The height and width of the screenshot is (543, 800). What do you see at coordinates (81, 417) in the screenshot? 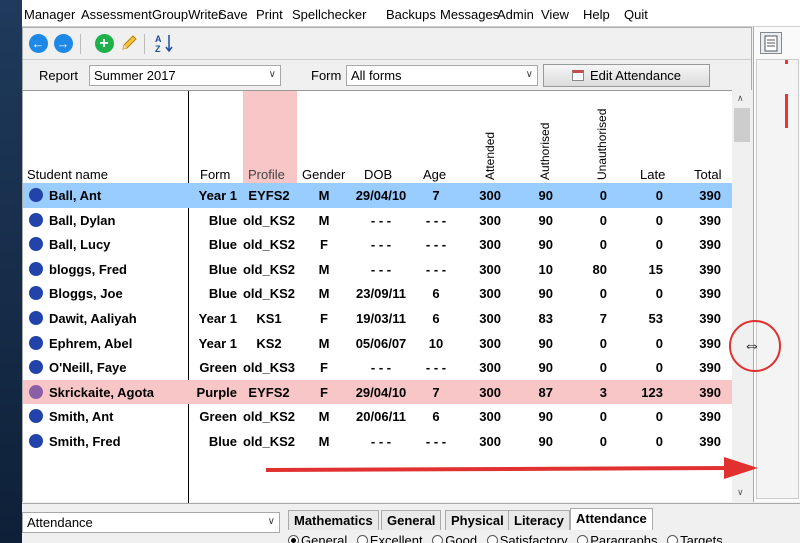
I see `cell-name: Smith, Ant` at bounding box center [81, 417].